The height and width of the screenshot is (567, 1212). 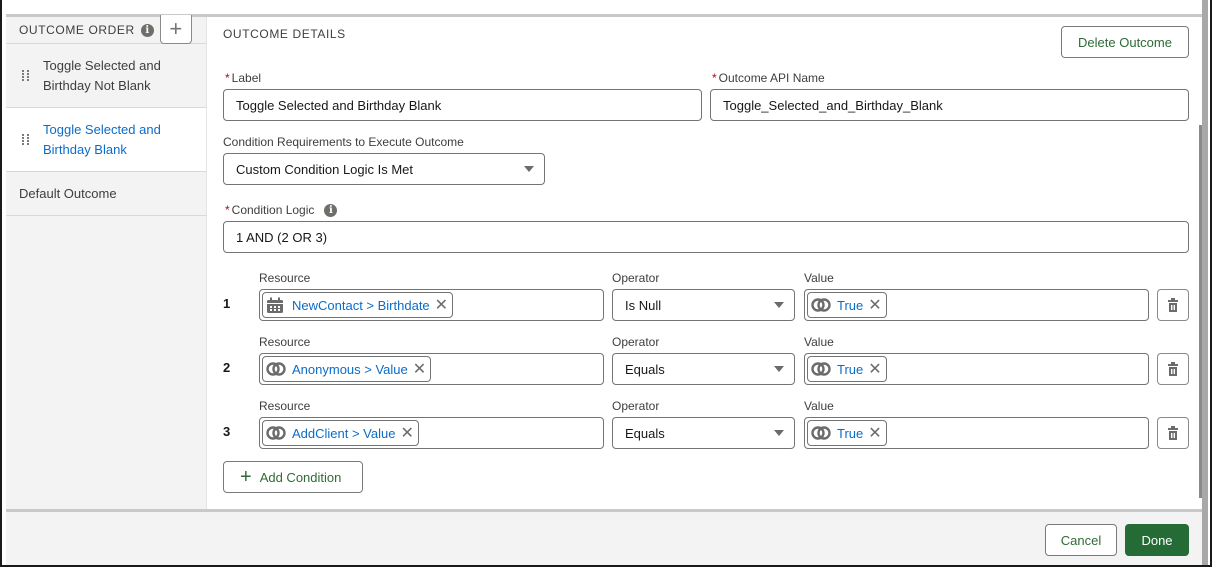 I want to click on resource-input: Anonymous > Value ✕, so click(x=431, y=369).